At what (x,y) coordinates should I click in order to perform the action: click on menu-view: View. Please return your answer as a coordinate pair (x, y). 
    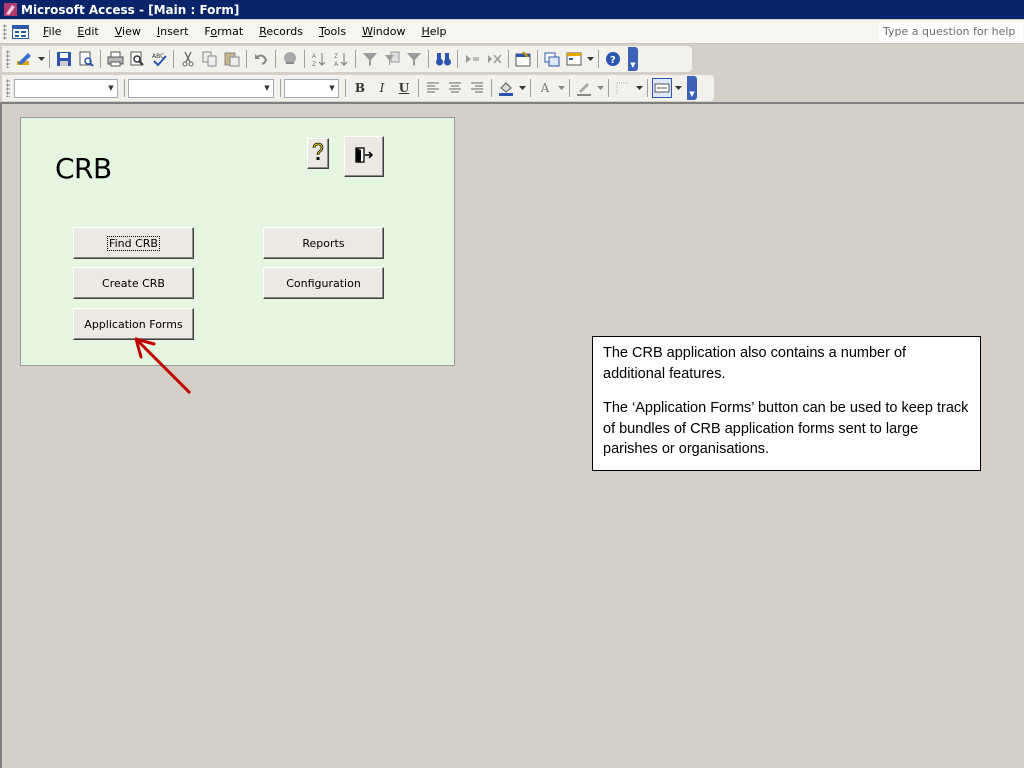
    Looking at the image, I should click on (128, 32).